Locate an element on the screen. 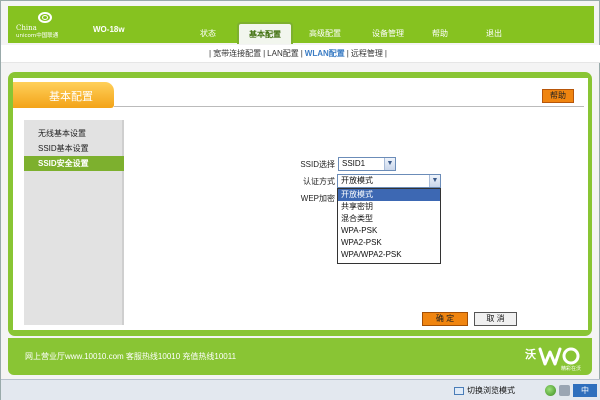 The width and height of the screenshot is (600, 400). sub-navigation: | 宽带连接配置 | LAN配置 | WLAN配置 | 远程管理 | is located at coordinates (300, 54).